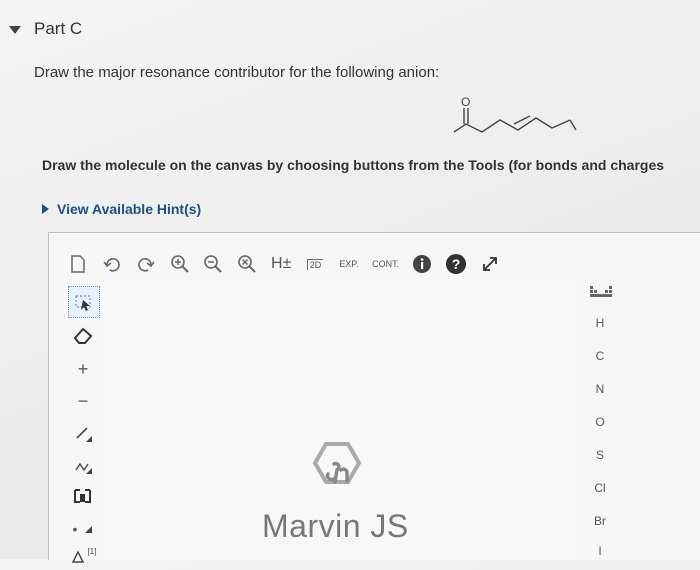 This screenshot has height=570, width=700. I want to click on atom-o-button: O, so click(600, 422).